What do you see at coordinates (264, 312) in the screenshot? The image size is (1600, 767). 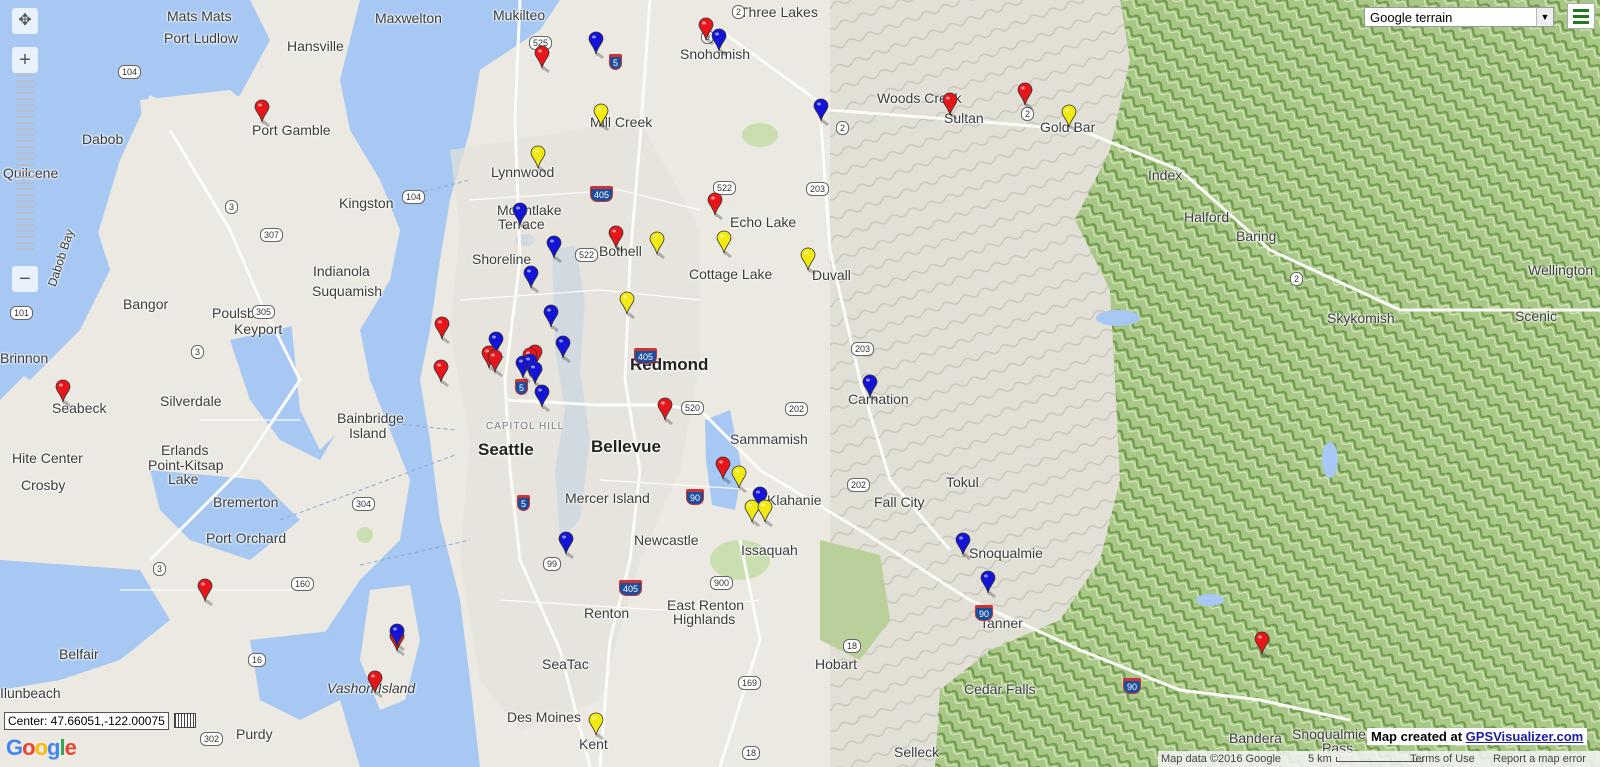 I see `route-shield: 305` at bounding box center [264, 312].